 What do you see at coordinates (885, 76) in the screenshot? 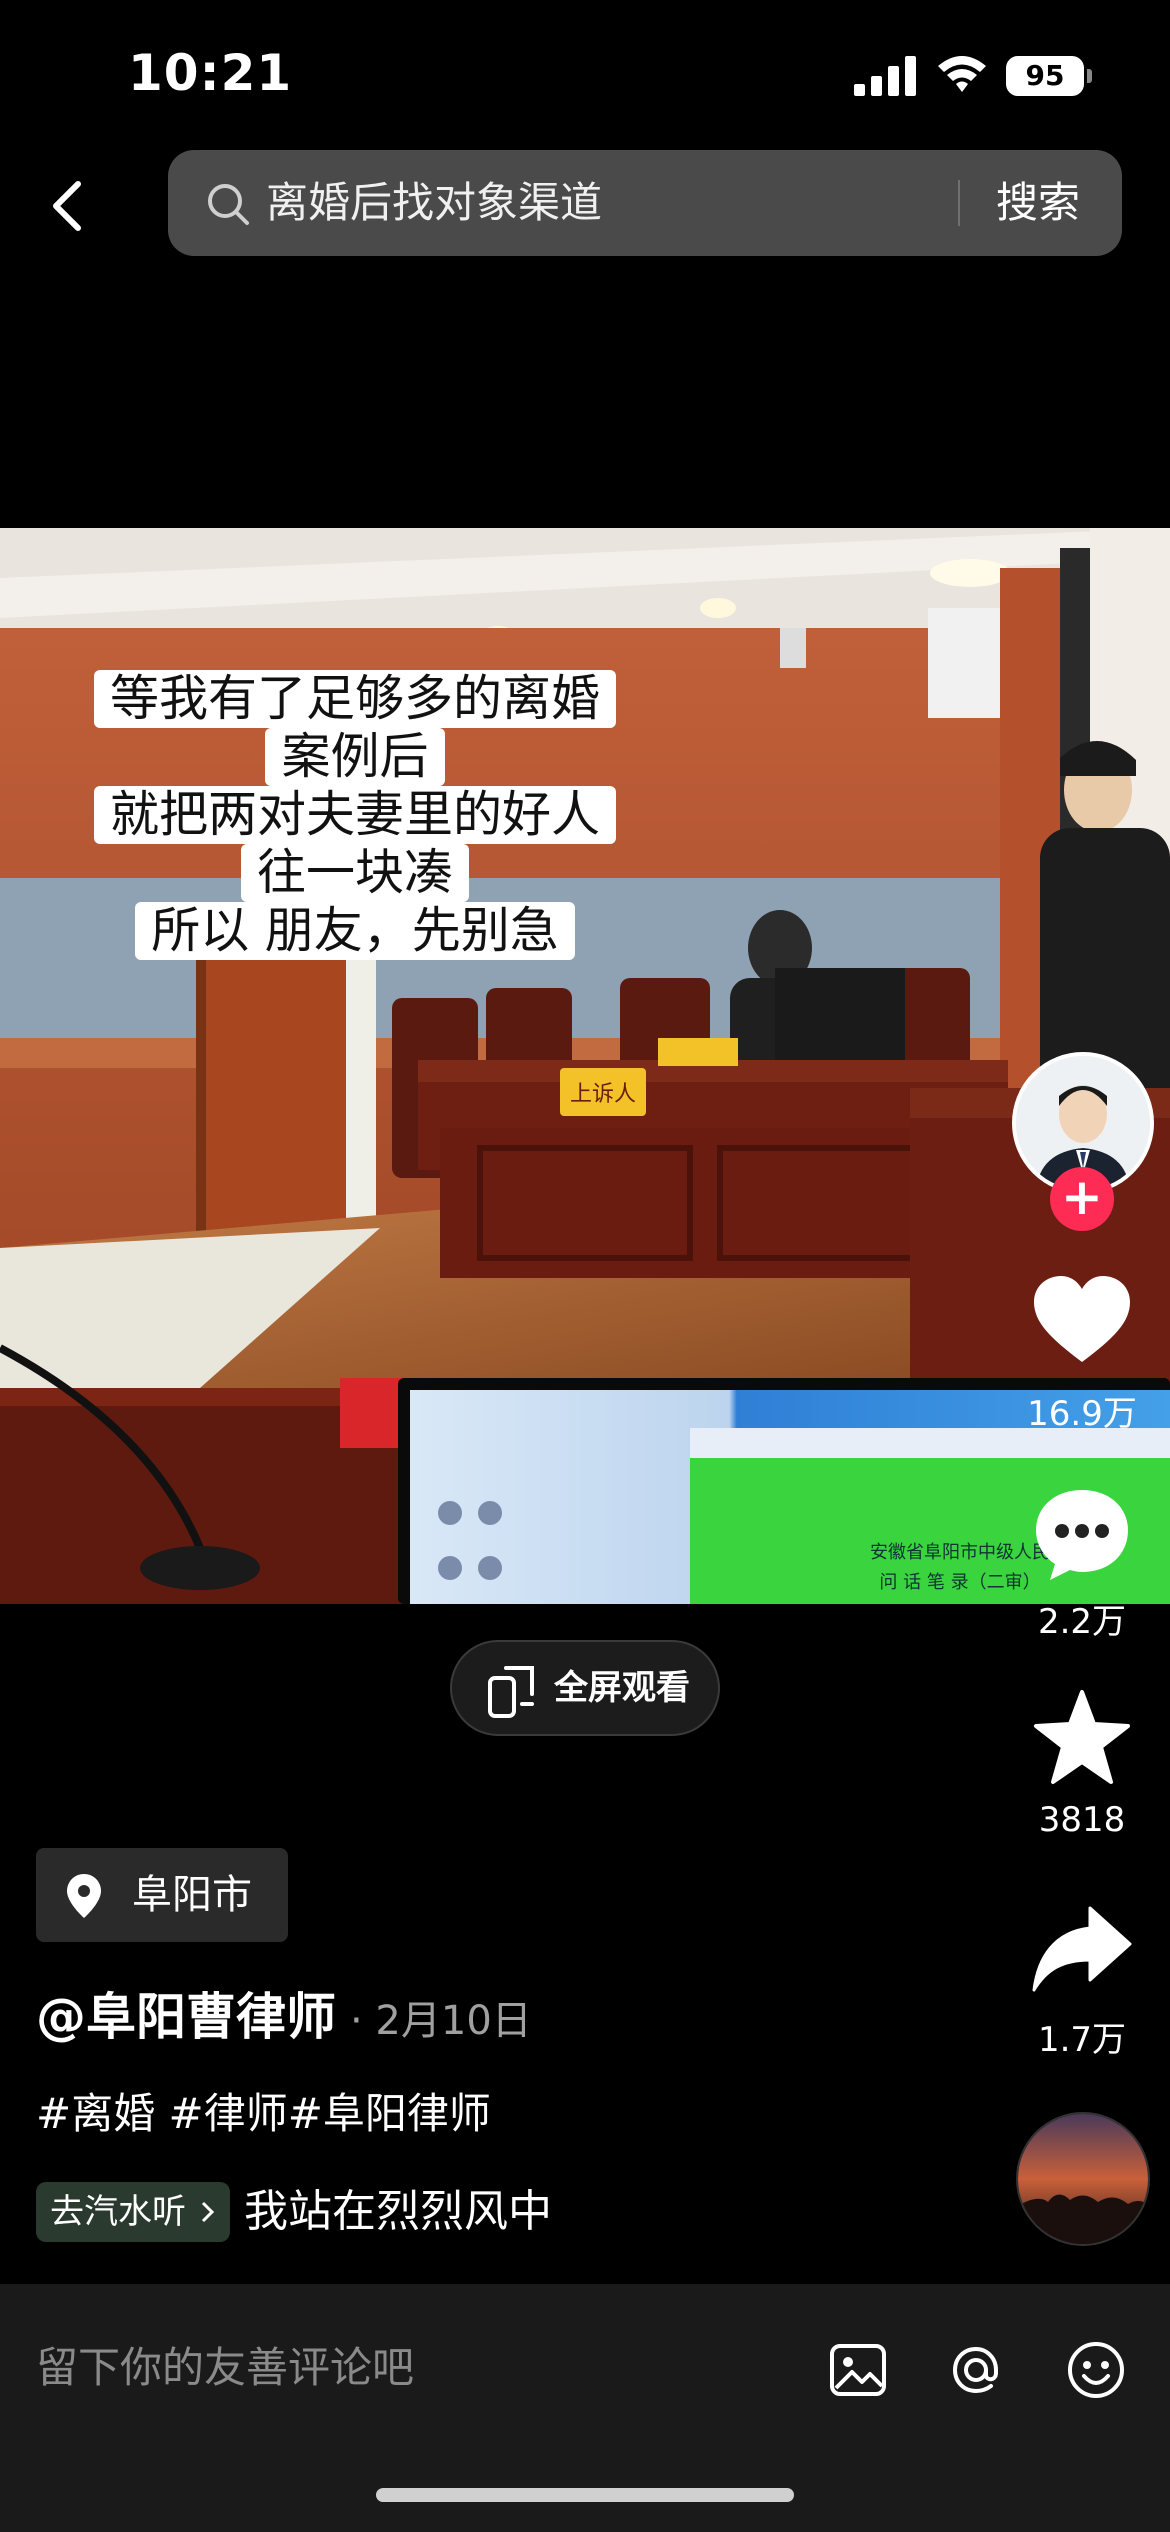
I see `signal-icon` at bounding box center [885, 76].